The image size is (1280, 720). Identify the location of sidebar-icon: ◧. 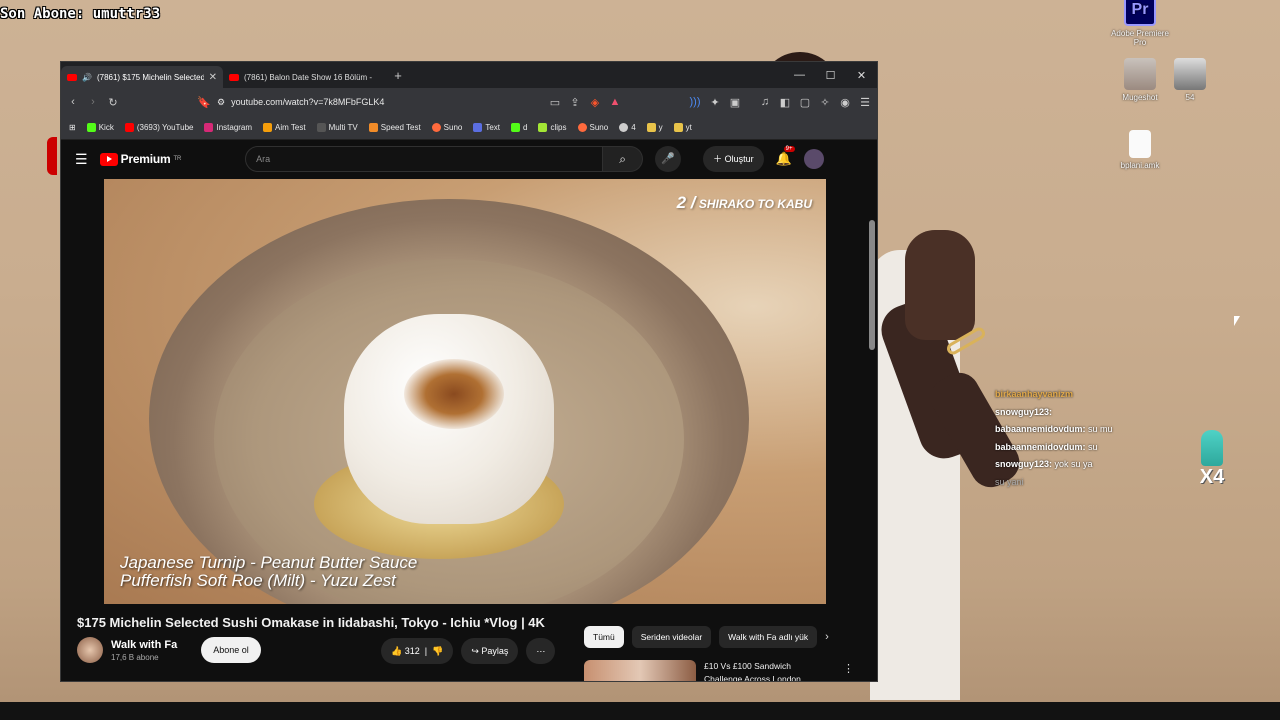
(785, 102).